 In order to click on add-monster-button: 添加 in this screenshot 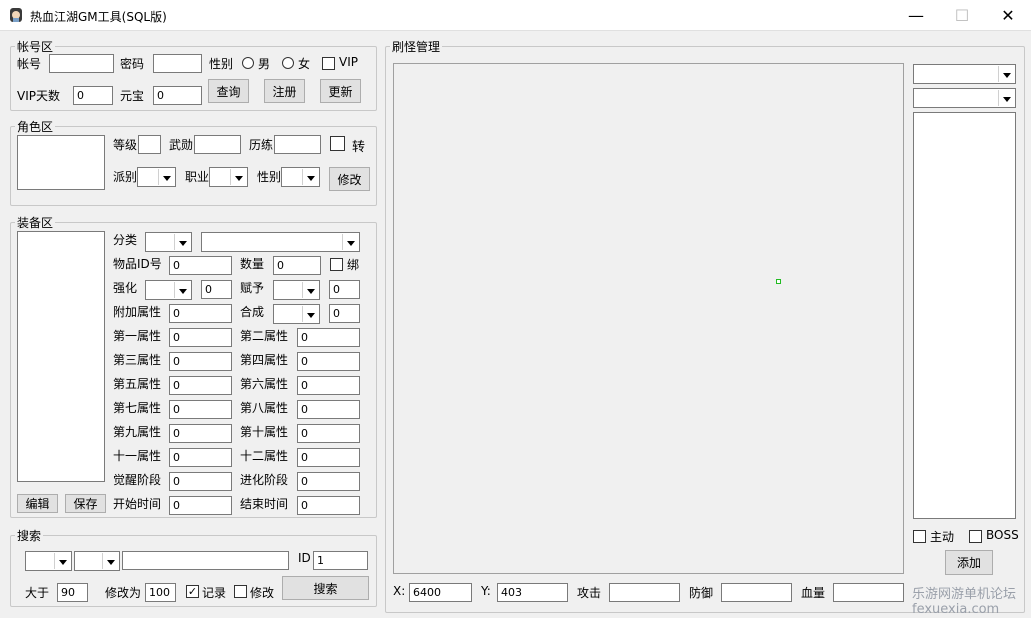, I will do `click(969, 562)`.